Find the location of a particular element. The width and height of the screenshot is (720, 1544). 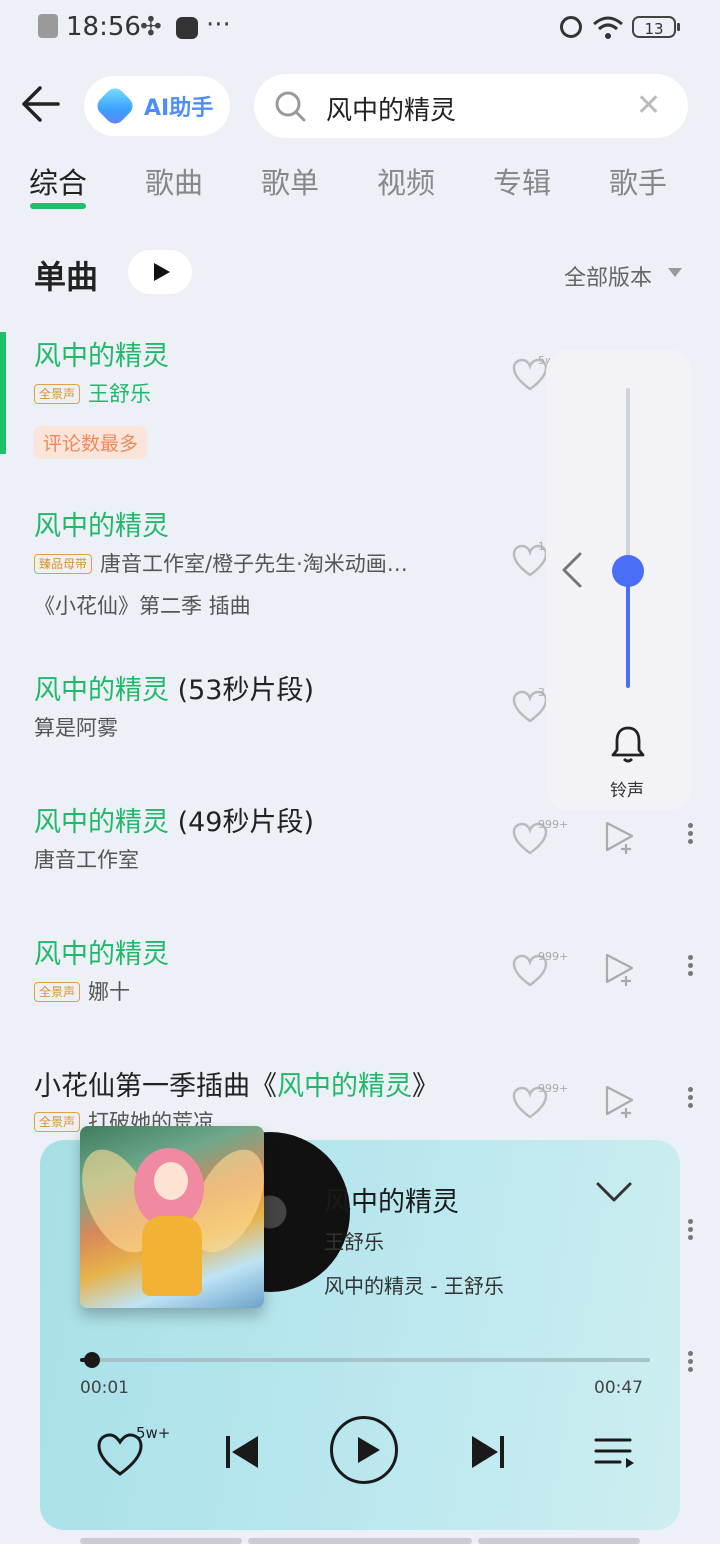

more-status-icon: ··· is located at coordinates (218, 25).